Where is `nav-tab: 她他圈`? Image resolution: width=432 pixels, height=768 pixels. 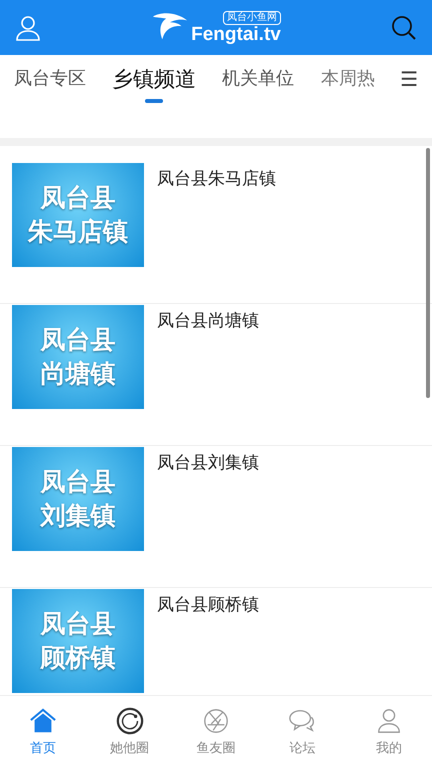 nav-tab: 她他圈 is located at coordinates (130, 732).